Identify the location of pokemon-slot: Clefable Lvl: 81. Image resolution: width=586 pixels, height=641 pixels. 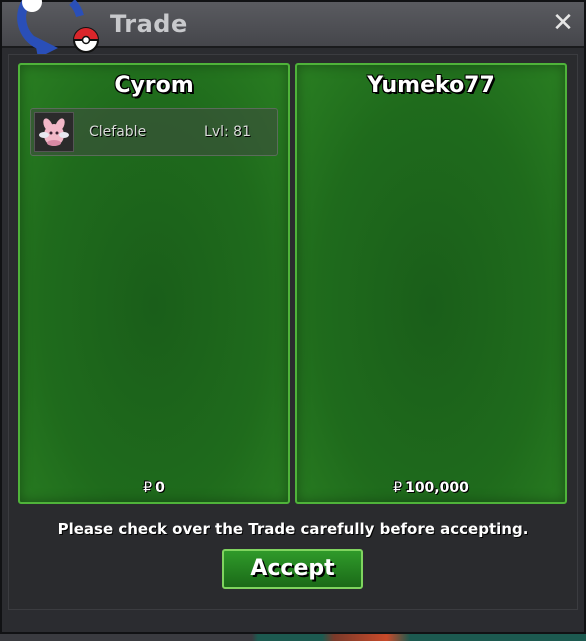
(154, 132).